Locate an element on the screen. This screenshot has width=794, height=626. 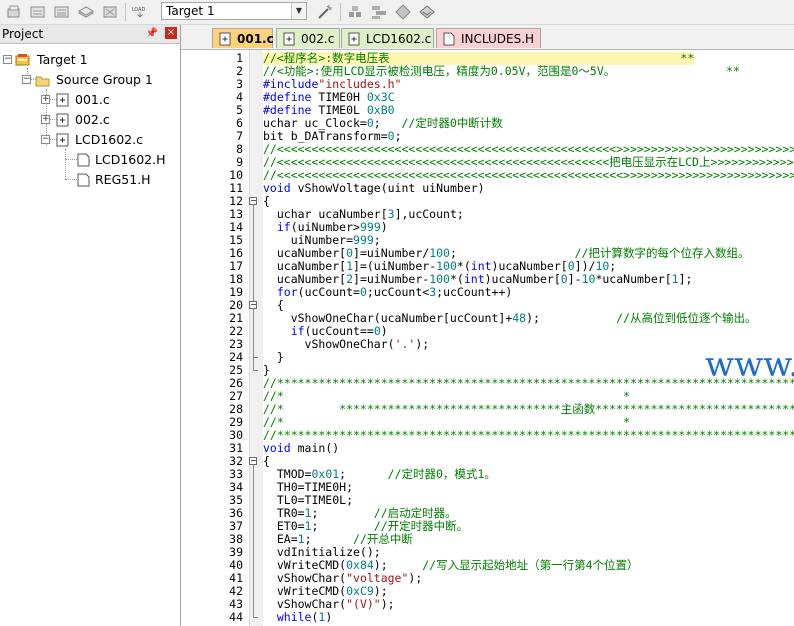
tree-file-002: + 002.c is located at coordinates (90, 120).